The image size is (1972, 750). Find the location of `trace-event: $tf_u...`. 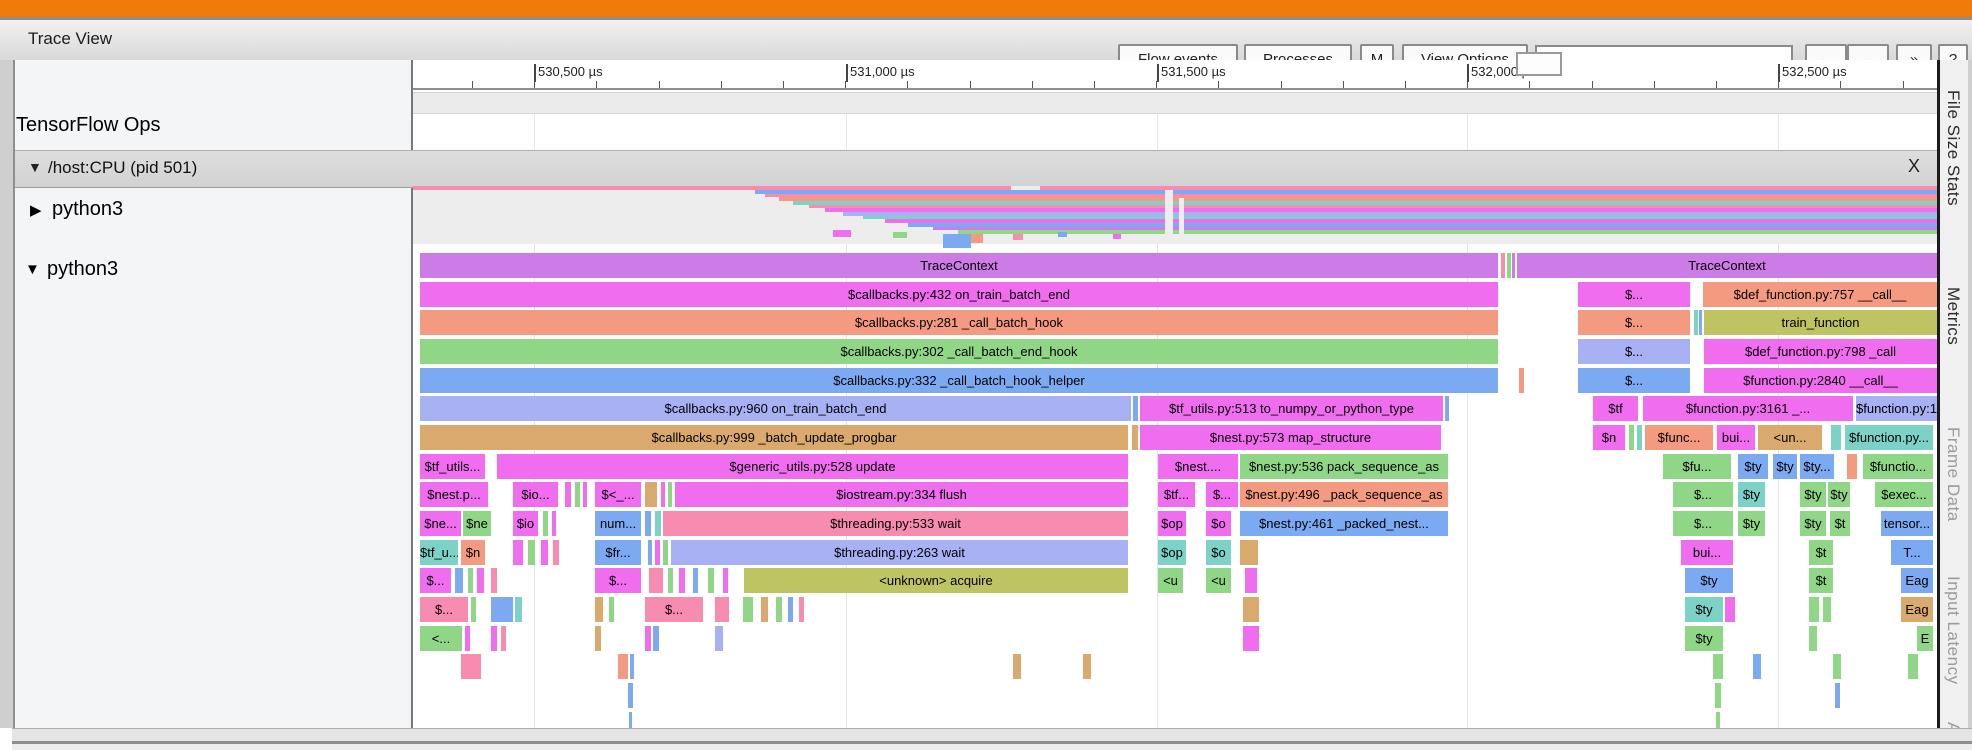

trace-event: $tf_u... is located at coordinates (439, 552).